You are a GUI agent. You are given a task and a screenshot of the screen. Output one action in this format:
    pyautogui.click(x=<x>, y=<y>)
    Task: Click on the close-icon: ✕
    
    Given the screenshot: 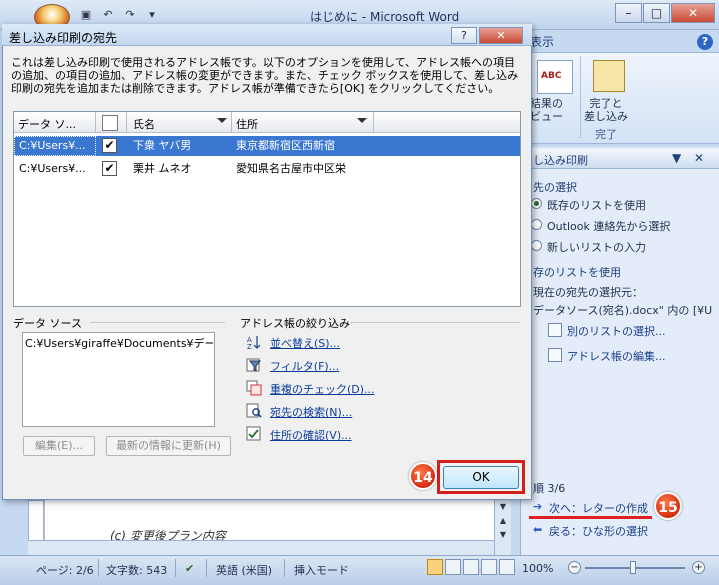 What is the action you would take?
    pyautogui.click(x=693, y=13)
    